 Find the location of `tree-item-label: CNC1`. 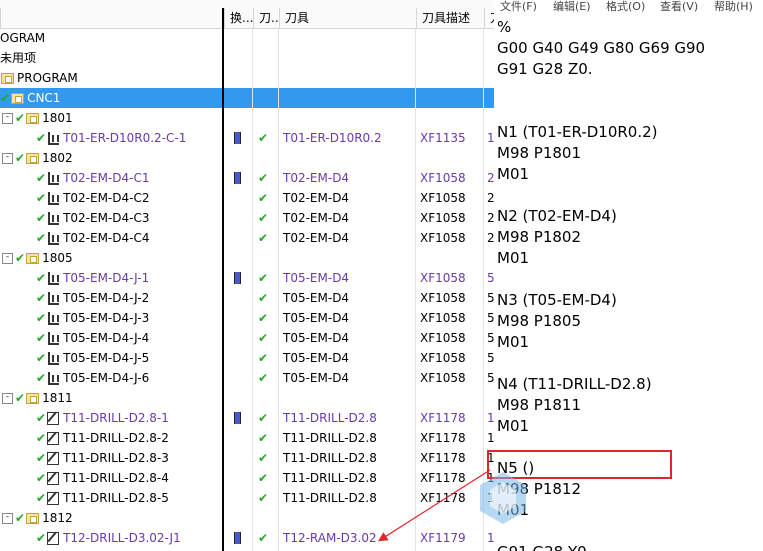

tree-item-label: CNC1 is located at coordinates (44, 98).